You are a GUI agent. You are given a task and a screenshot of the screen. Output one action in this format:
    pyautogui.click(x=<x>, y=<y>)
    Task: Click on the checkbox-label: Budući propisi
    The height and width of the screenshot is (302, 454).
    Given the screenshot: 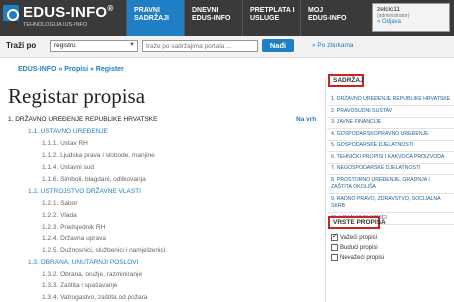 What is the action you would take?
    pyautogui.click(x=359, y=247)
    